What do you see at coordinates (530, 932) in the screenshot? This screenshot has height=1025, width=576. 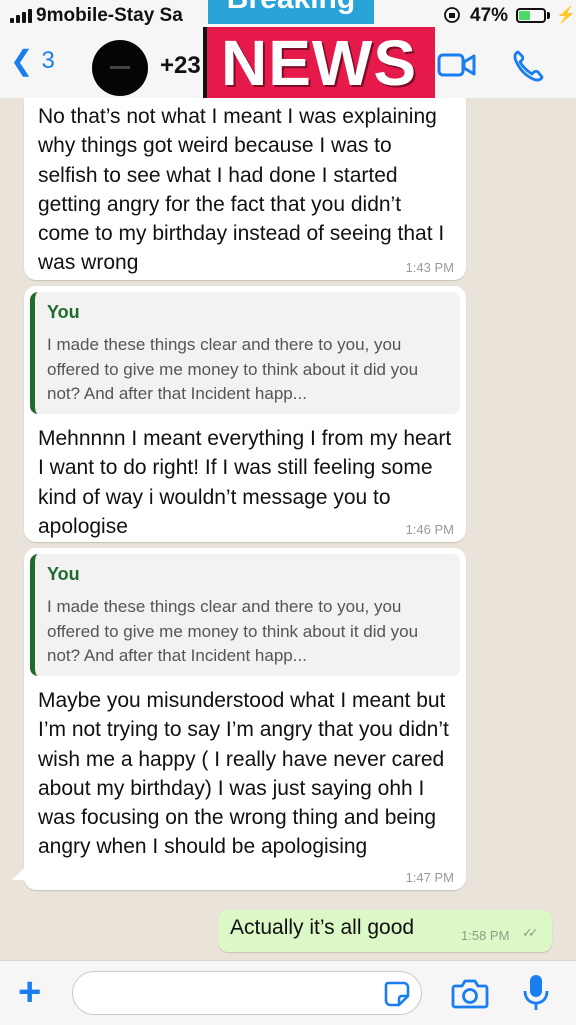 I see `read-receipt-icon: ✓✓` at bounding box center [530, 932].